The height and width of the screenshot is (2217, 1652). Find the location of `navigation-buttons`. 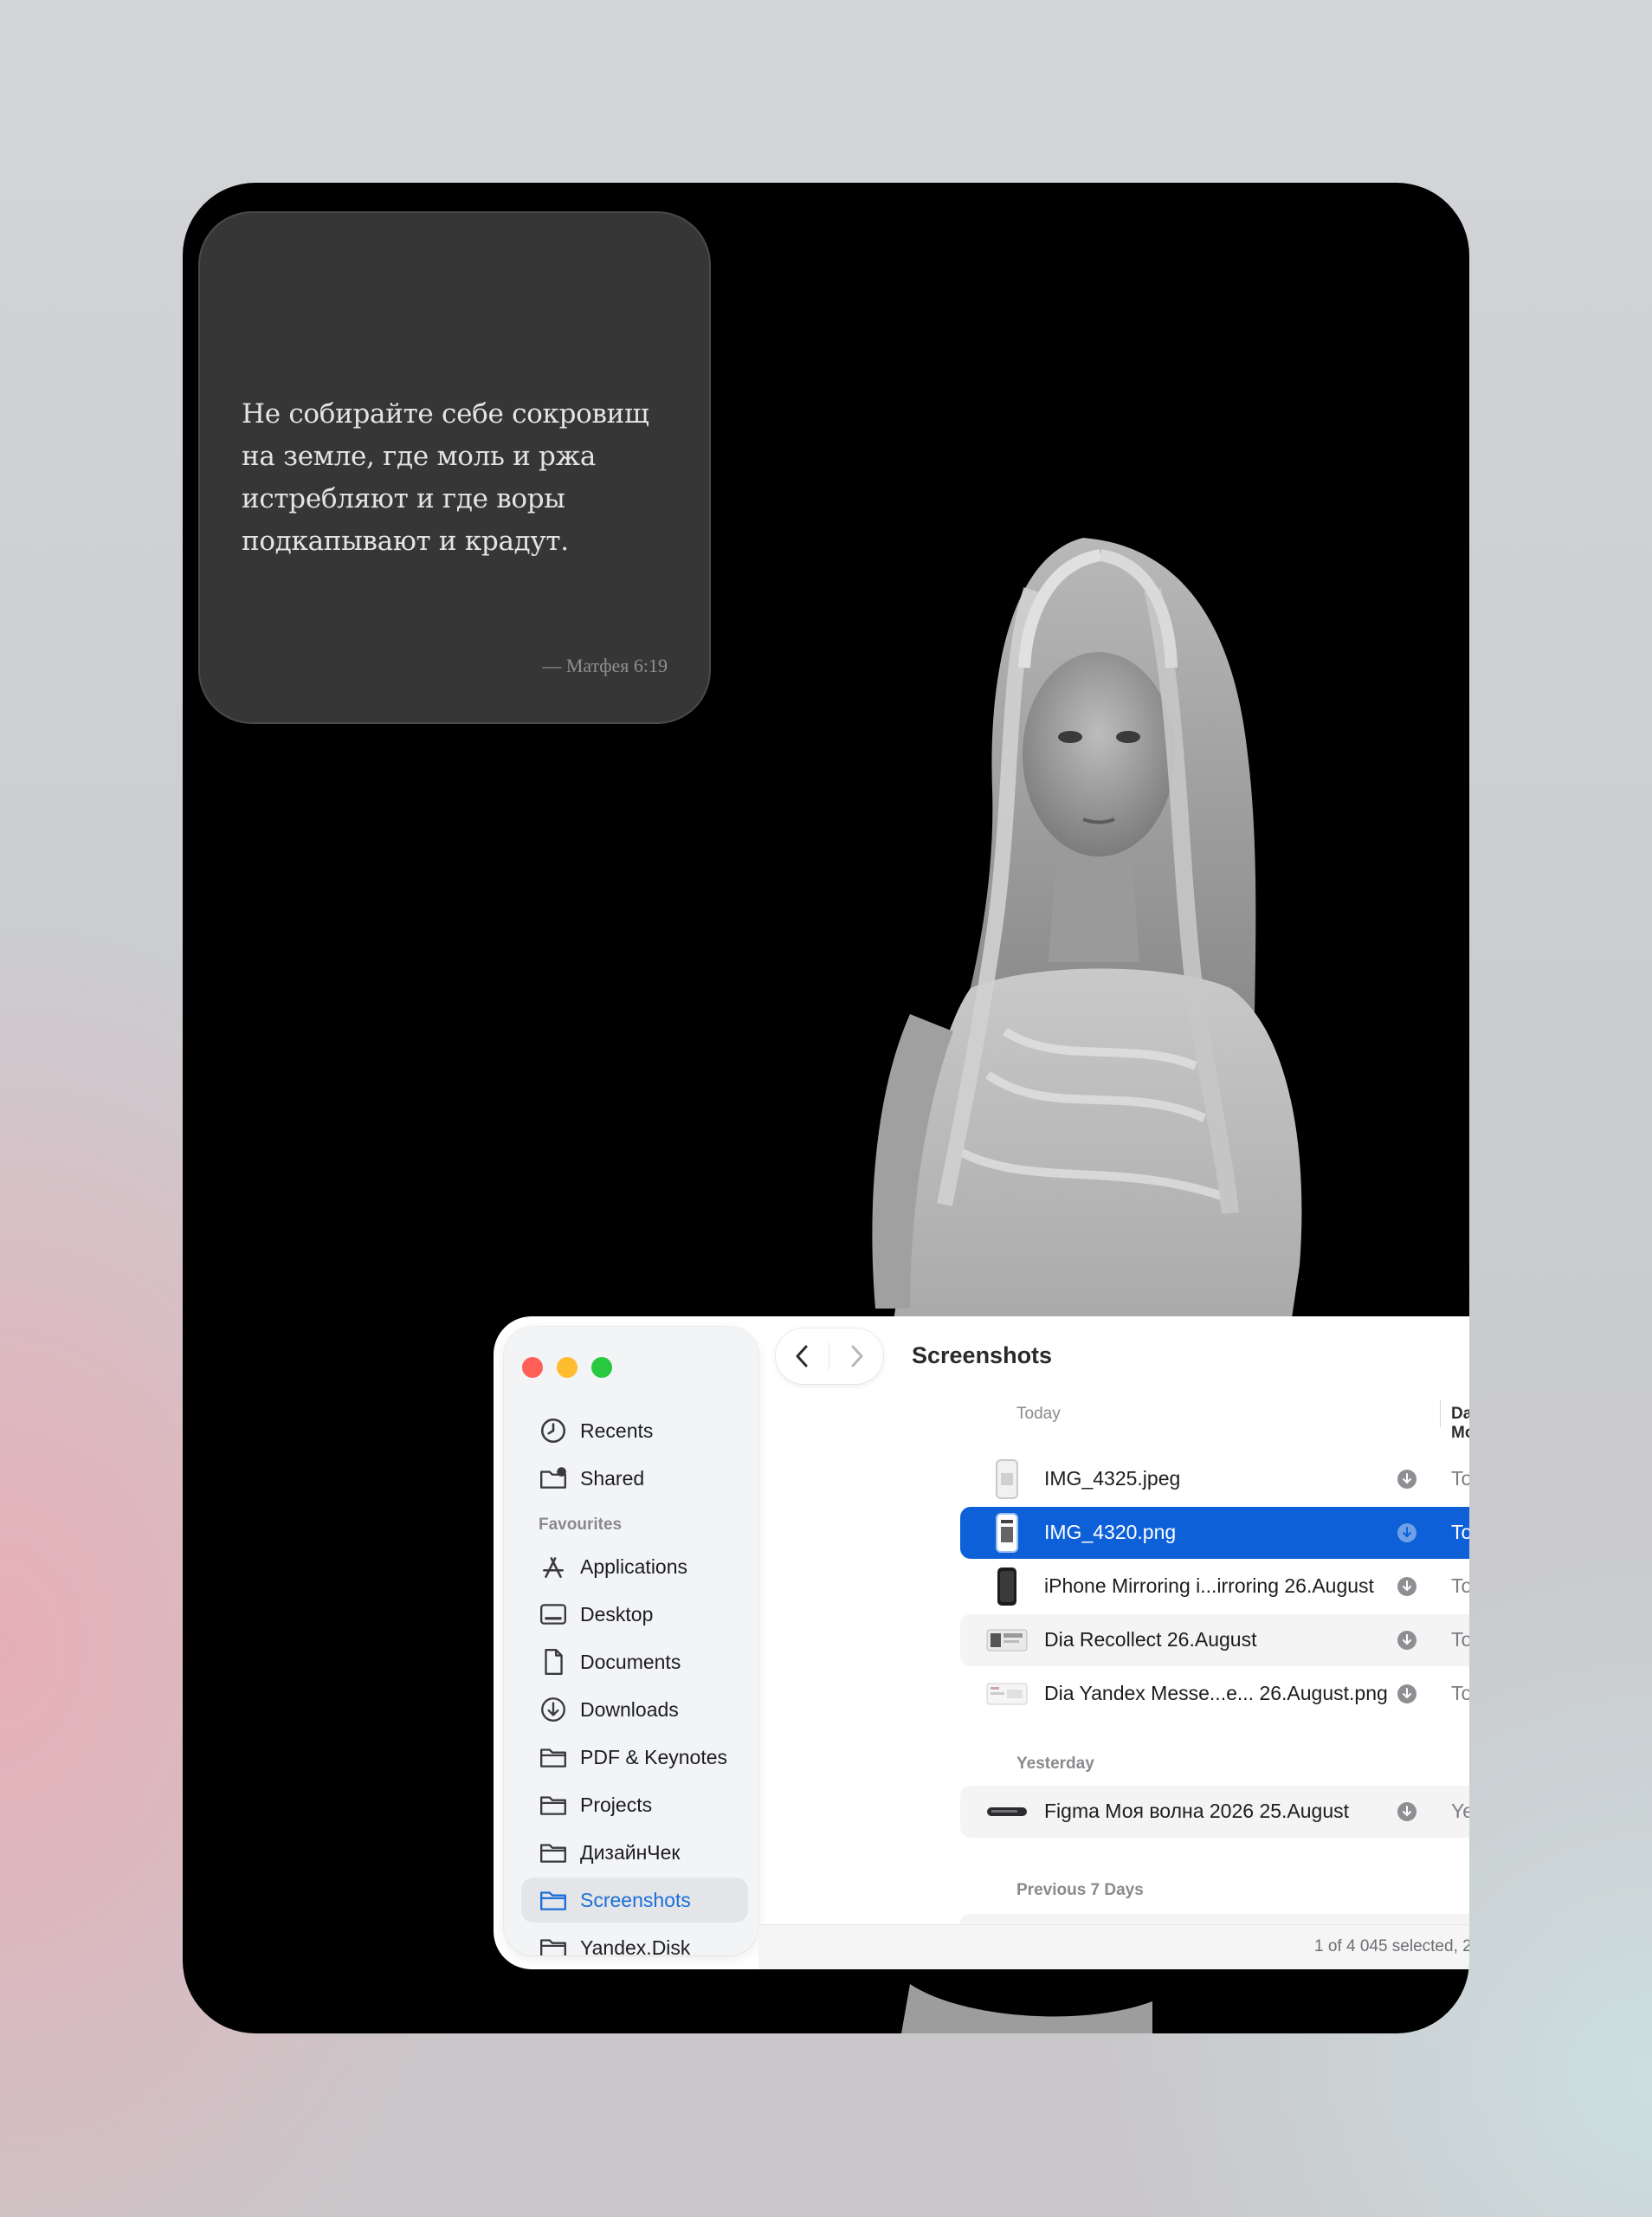

navigation-buttons is located at coordinates (829, 1356).